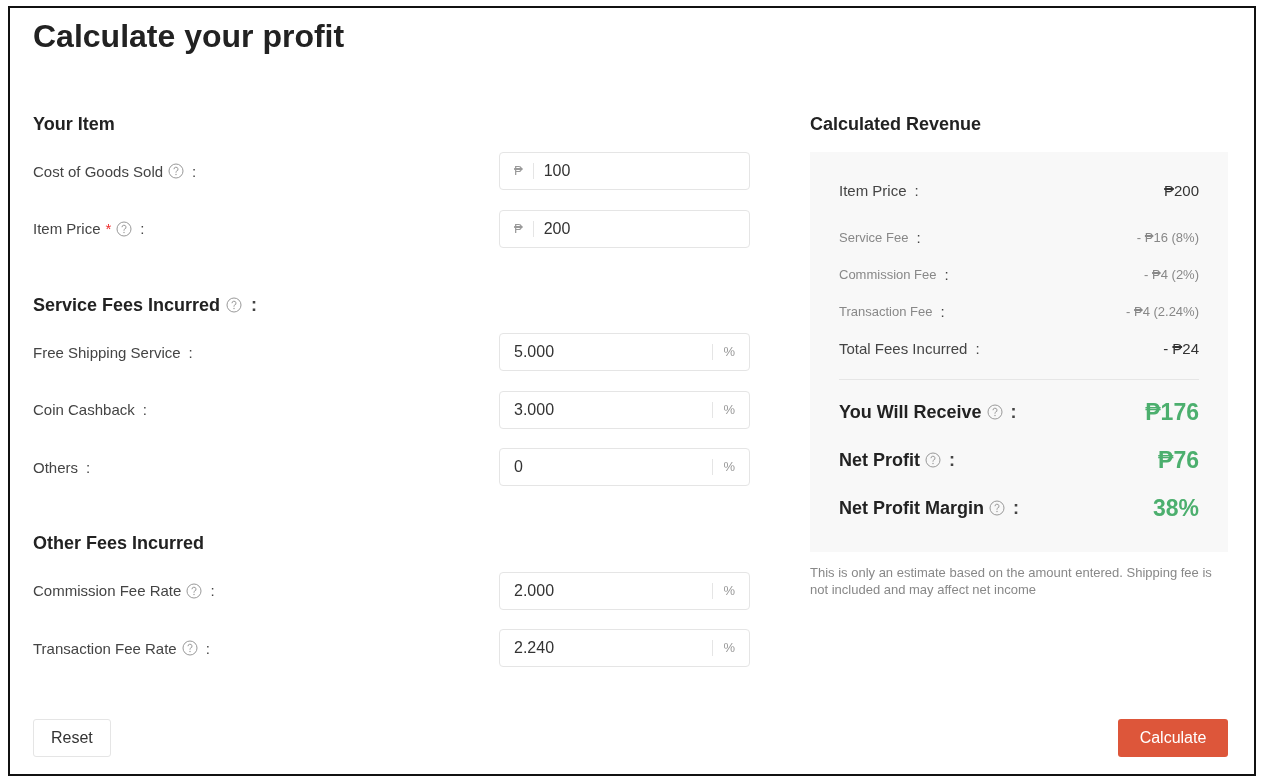 Image resolution: width=1264 pixels, height=780 pixels. Describe the element at coordinates (1181, 190) in the screenshot. I see `revenue-value: ₱200` at that location.